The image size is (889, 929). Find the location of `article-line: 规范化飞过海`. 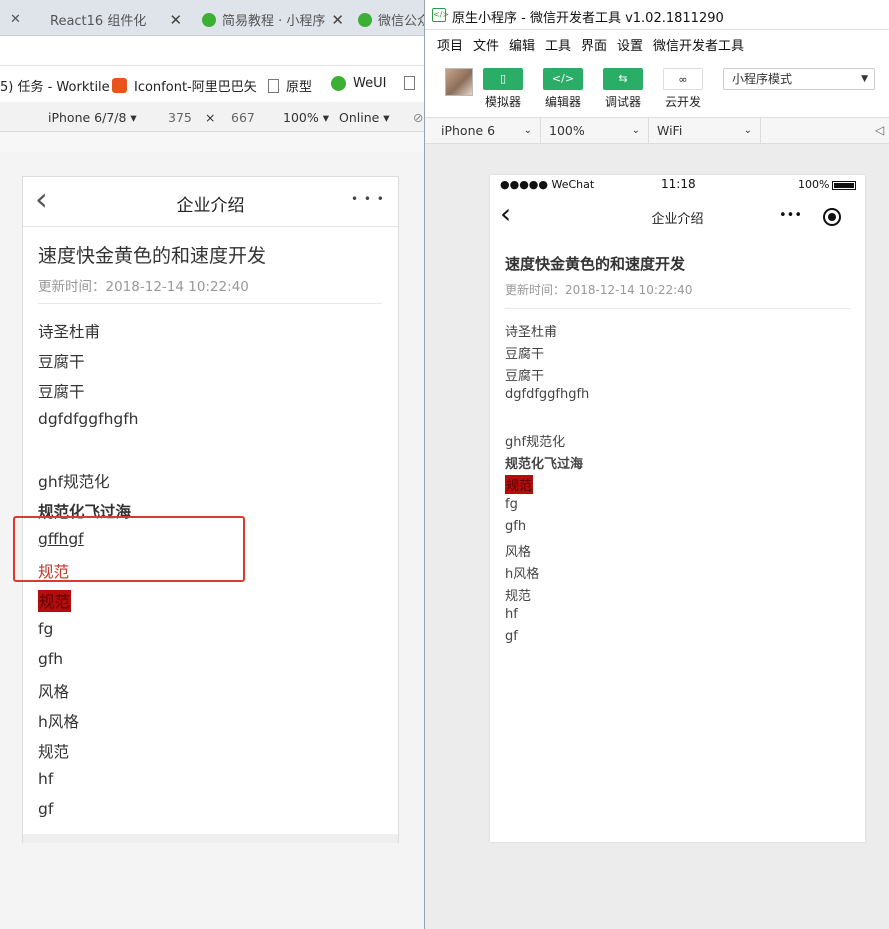

article-line: 规范化飞过海 is located at coordinates (544, 464).